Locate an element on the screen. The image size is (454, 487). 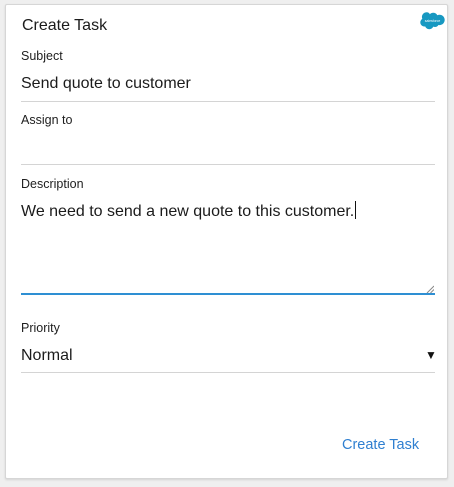
assign-to-input is located at coordinates (228, 149).